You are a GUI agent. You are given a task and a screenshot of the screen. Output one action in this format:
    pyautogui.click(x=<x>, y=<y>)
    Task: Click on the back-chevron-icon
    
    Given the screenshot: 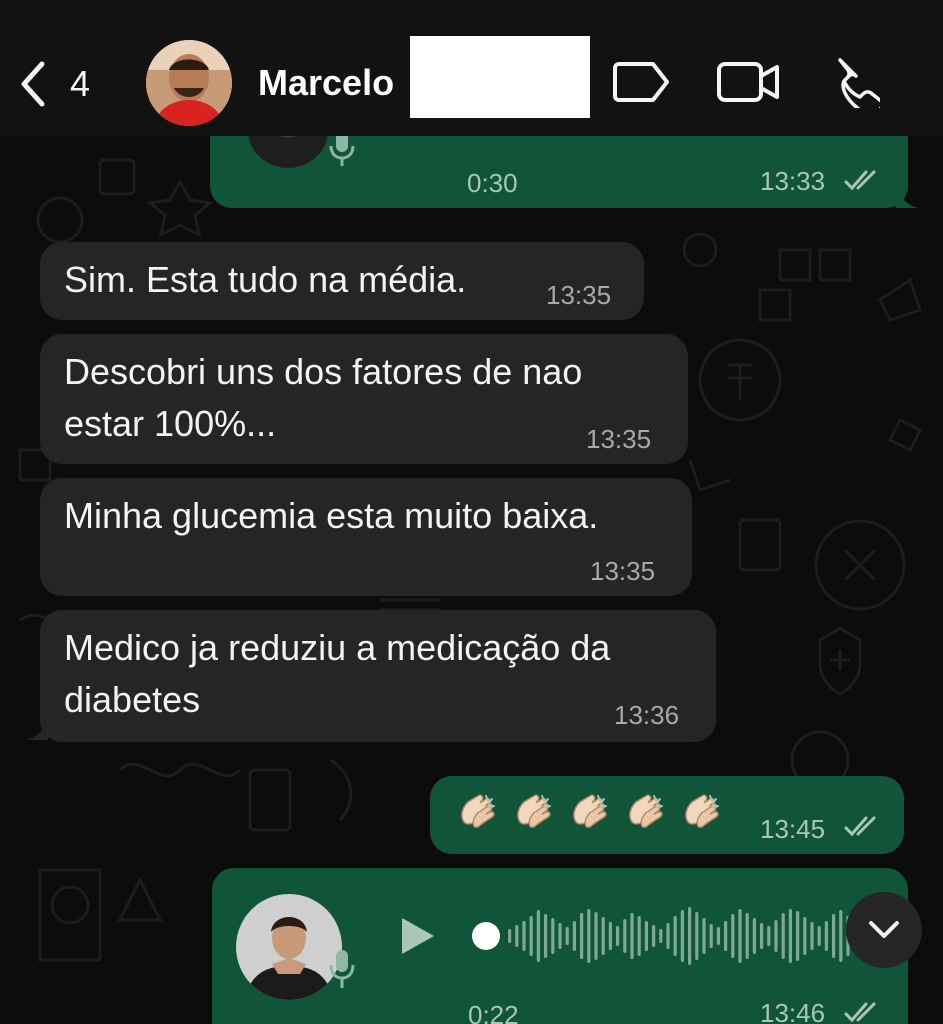 What is the action you would take?
    pyautogui.click(x=33, y=84)
    